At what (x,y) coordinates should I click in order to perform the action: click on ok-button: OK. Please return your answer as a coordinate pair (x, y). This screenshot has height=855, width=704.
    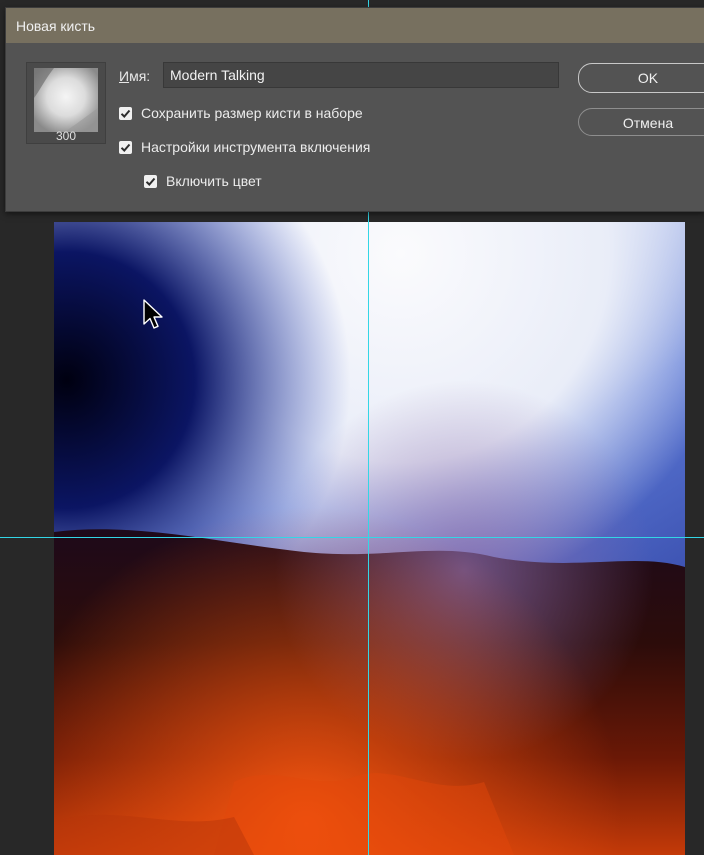
    Looking at the image, I should click on (641, 78).